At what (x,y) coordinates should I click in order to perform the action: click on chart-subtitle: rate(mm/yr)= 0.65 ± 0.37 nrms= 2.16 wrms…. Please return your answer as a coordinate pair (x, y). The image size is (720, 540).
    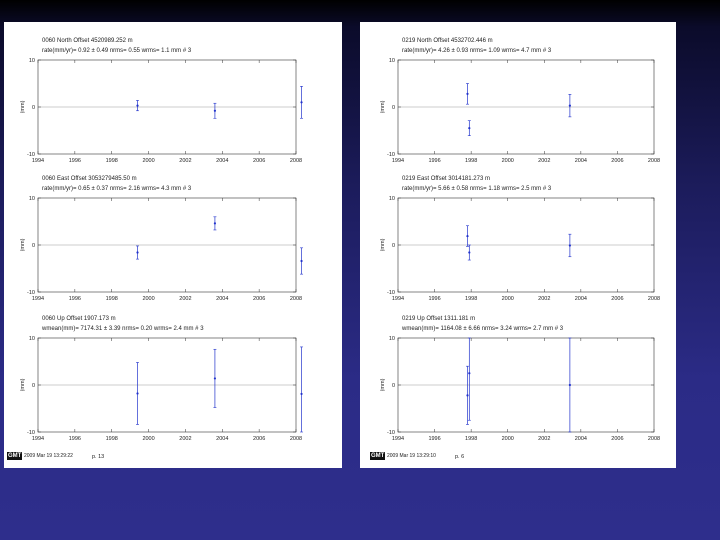
    Looking at the image, I should click on (117, 189).